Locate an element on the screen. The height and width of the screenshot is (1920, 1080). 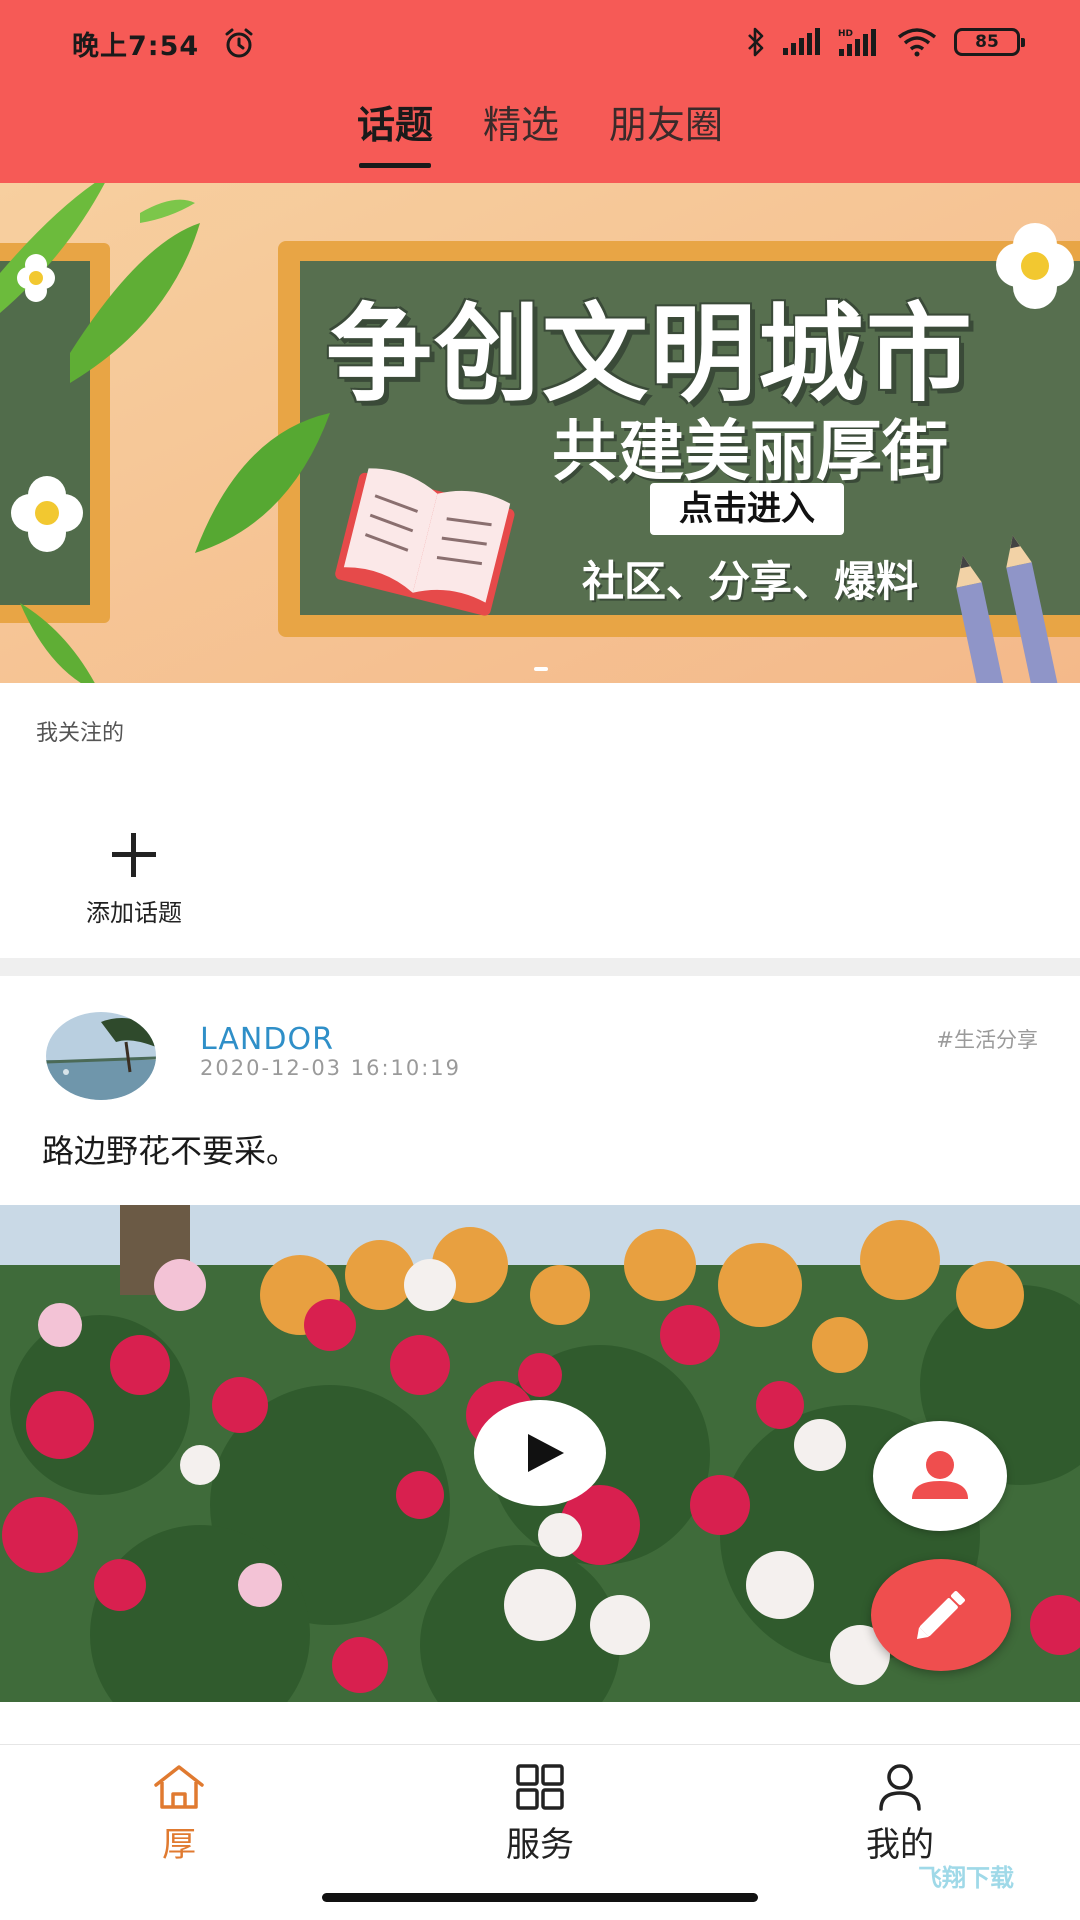
avatar is located at coordinates (101, 1056).